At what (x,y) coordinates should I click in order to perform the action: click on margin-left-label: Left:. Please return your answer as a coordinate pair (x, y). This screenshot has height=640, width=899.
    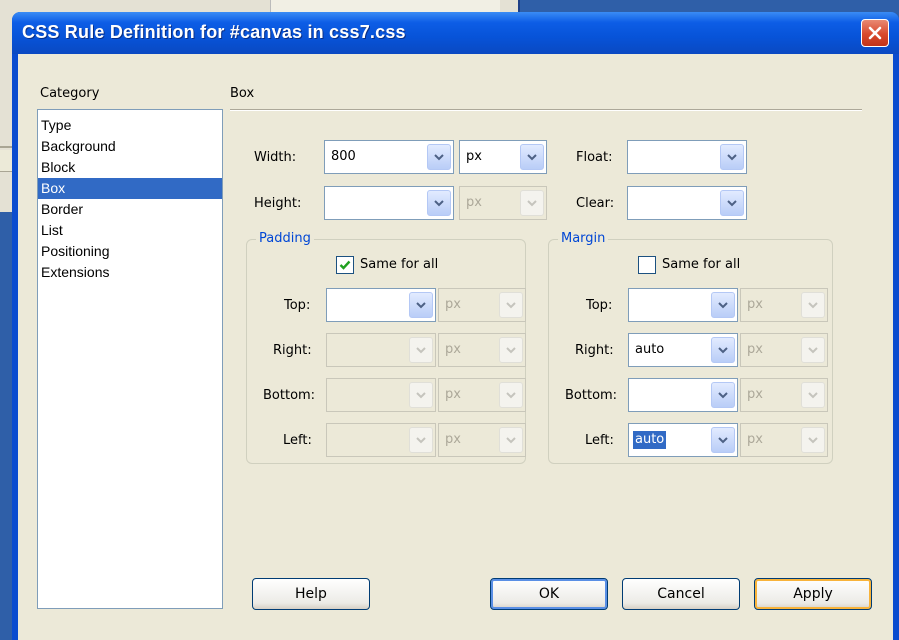
    Looking at the image, I should click on (599, 440).